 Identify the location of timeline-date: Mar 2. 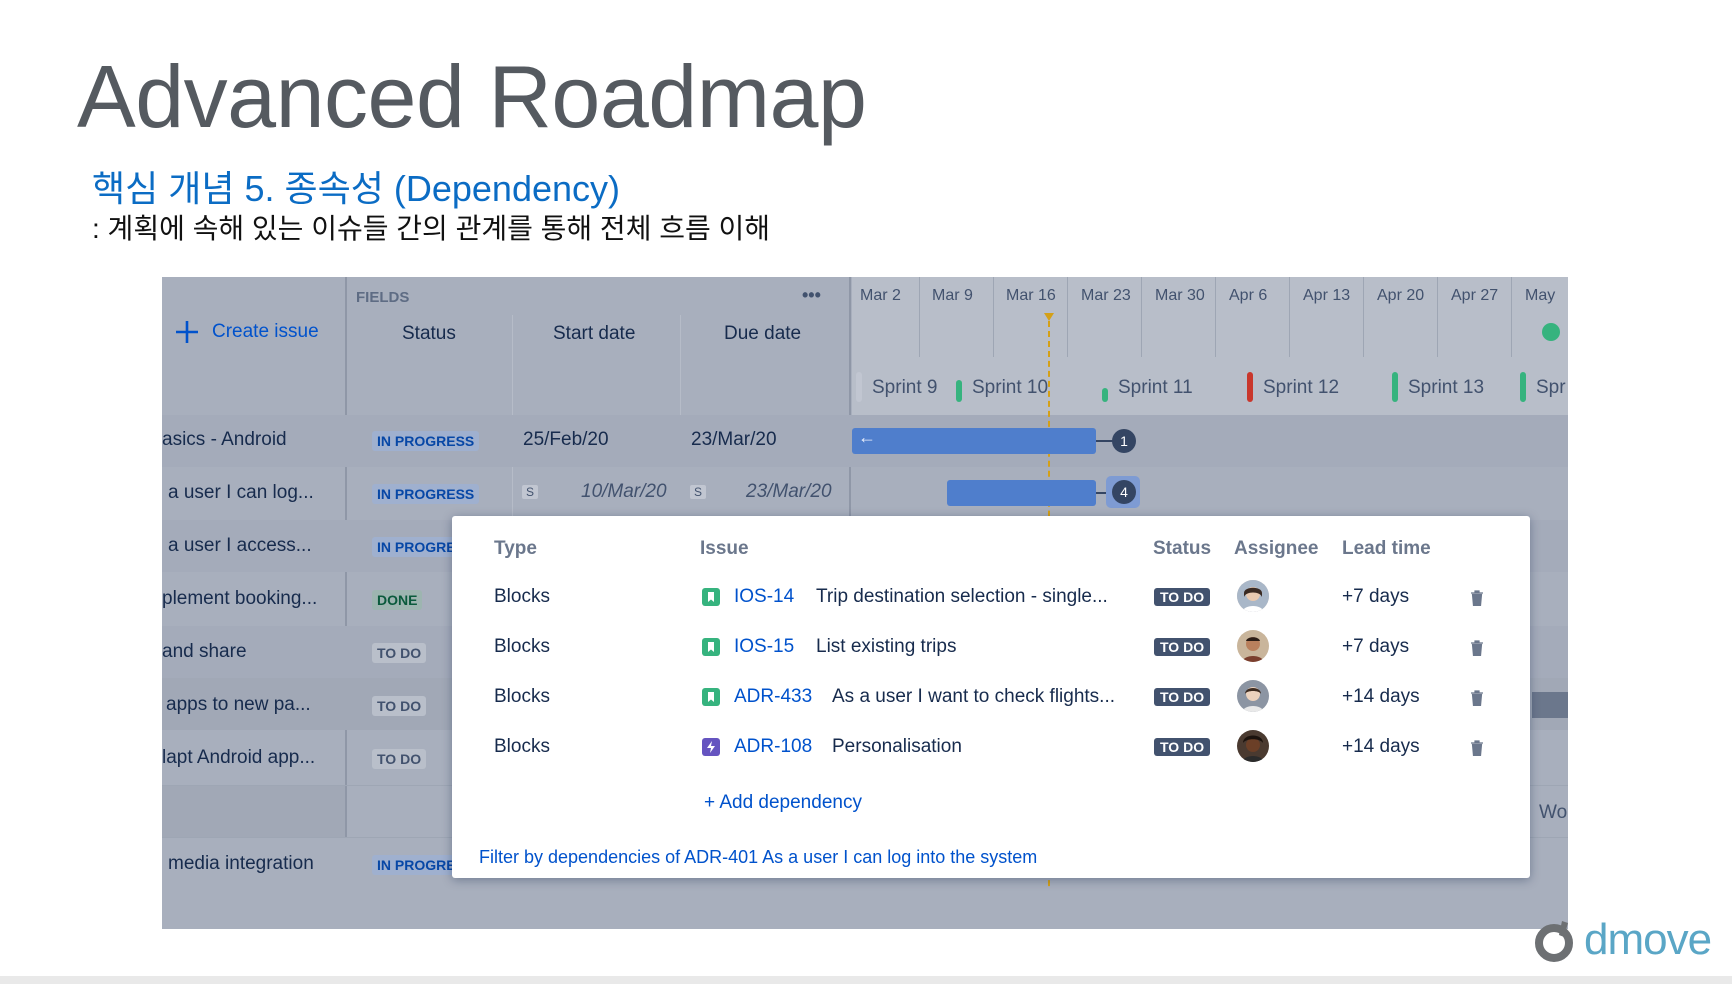
(880, 295).